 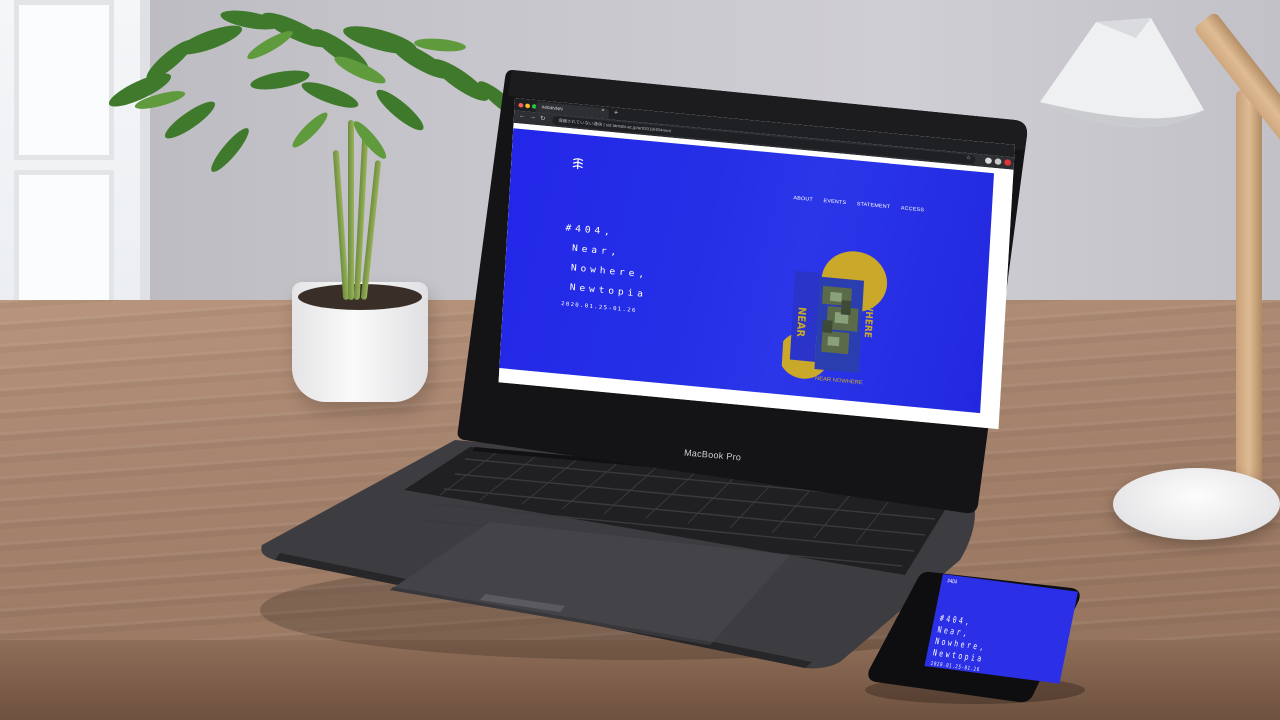 I want to click on star-icon: ☆, so click(x=969, y=158).